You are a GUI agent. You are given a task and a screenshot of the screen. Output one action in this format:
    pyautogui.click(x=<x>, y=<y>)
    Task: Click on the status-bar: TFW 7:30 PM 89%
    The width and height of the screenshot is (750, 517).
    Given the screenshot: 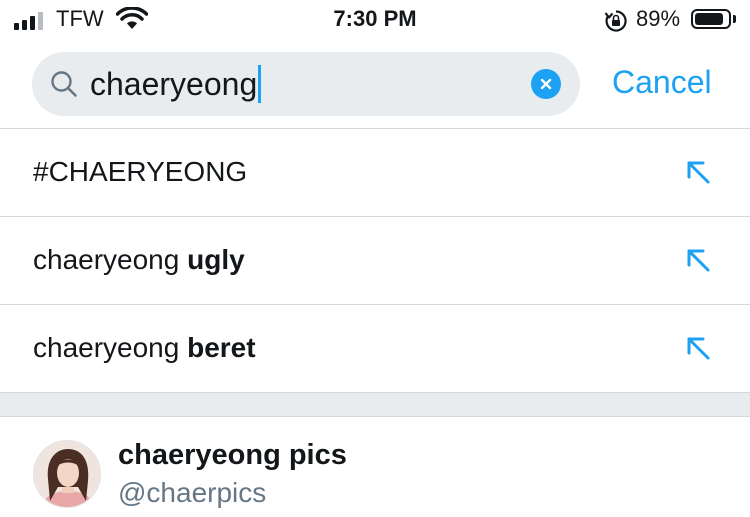 What is the action you would take?
    pyautogui.click(x=375, y=20)
    